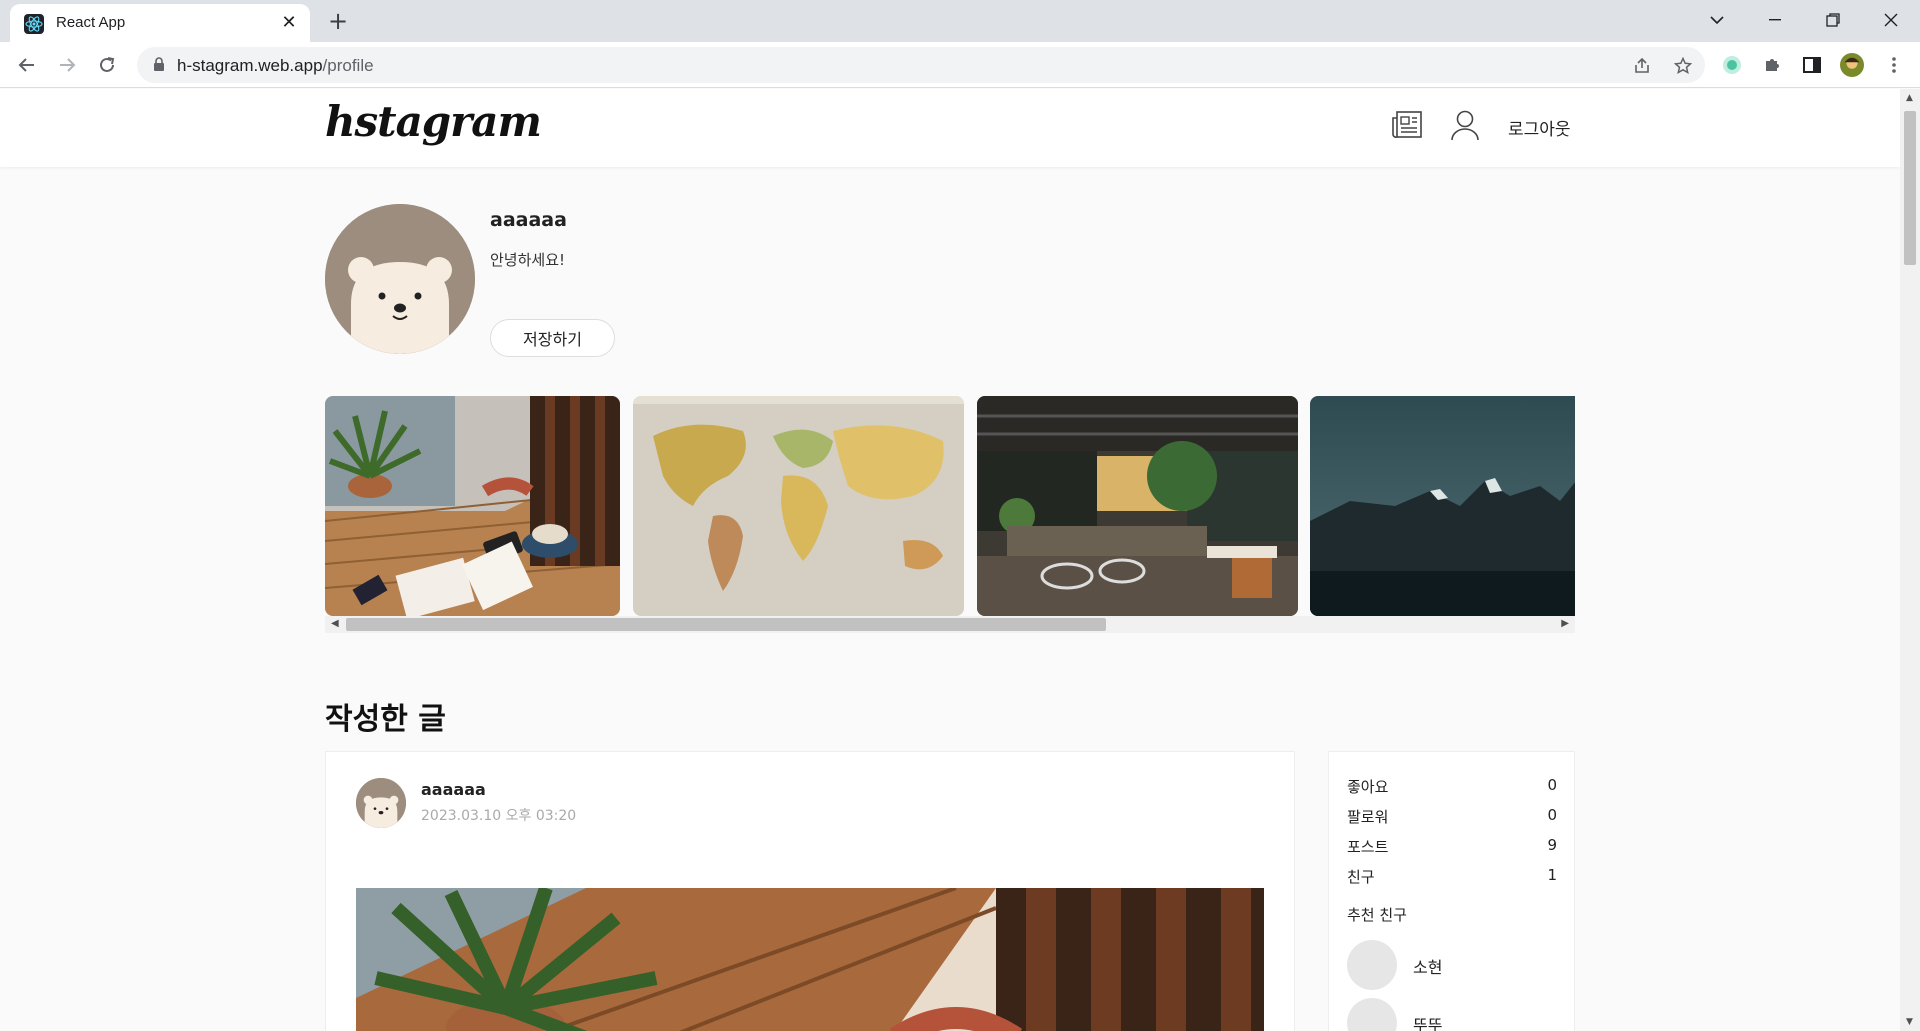 The height and width of the screenshot is (1031, 1920). I want to click on bookmark-star-icon, so click(1683, 66).